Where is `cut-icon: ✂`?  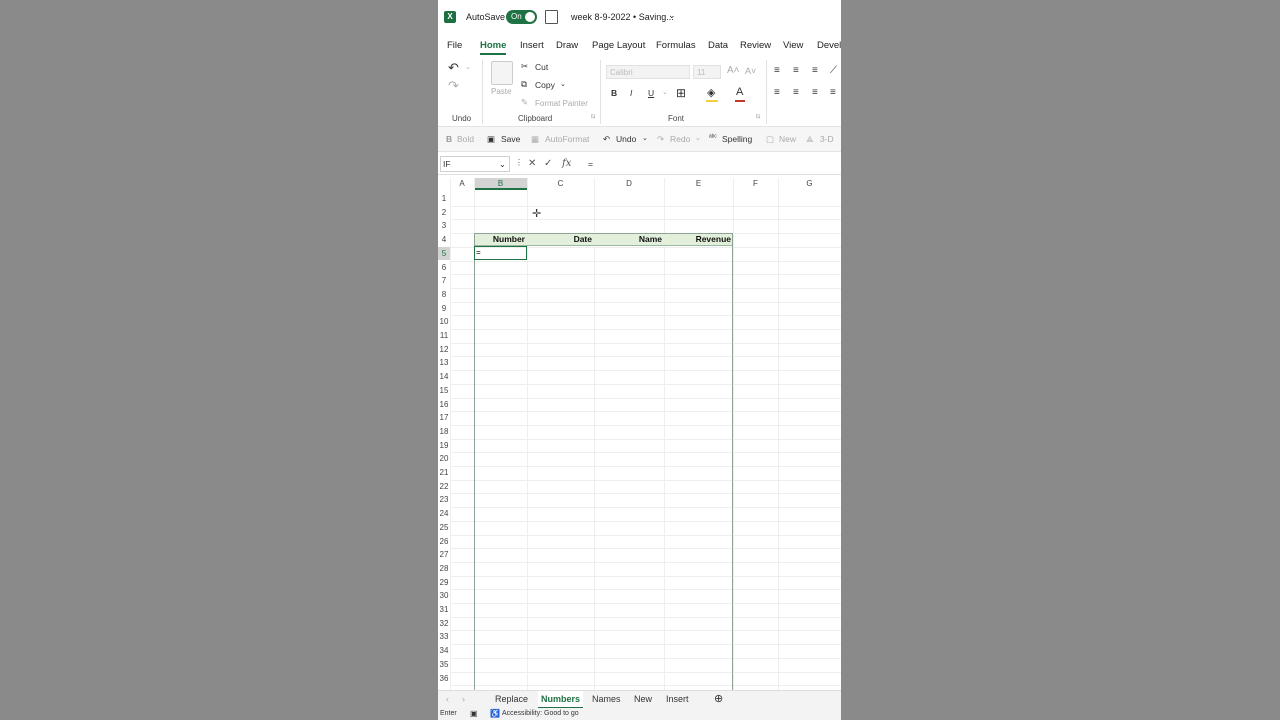
cut-icon: ✂ is located at coordinates (524, 66).